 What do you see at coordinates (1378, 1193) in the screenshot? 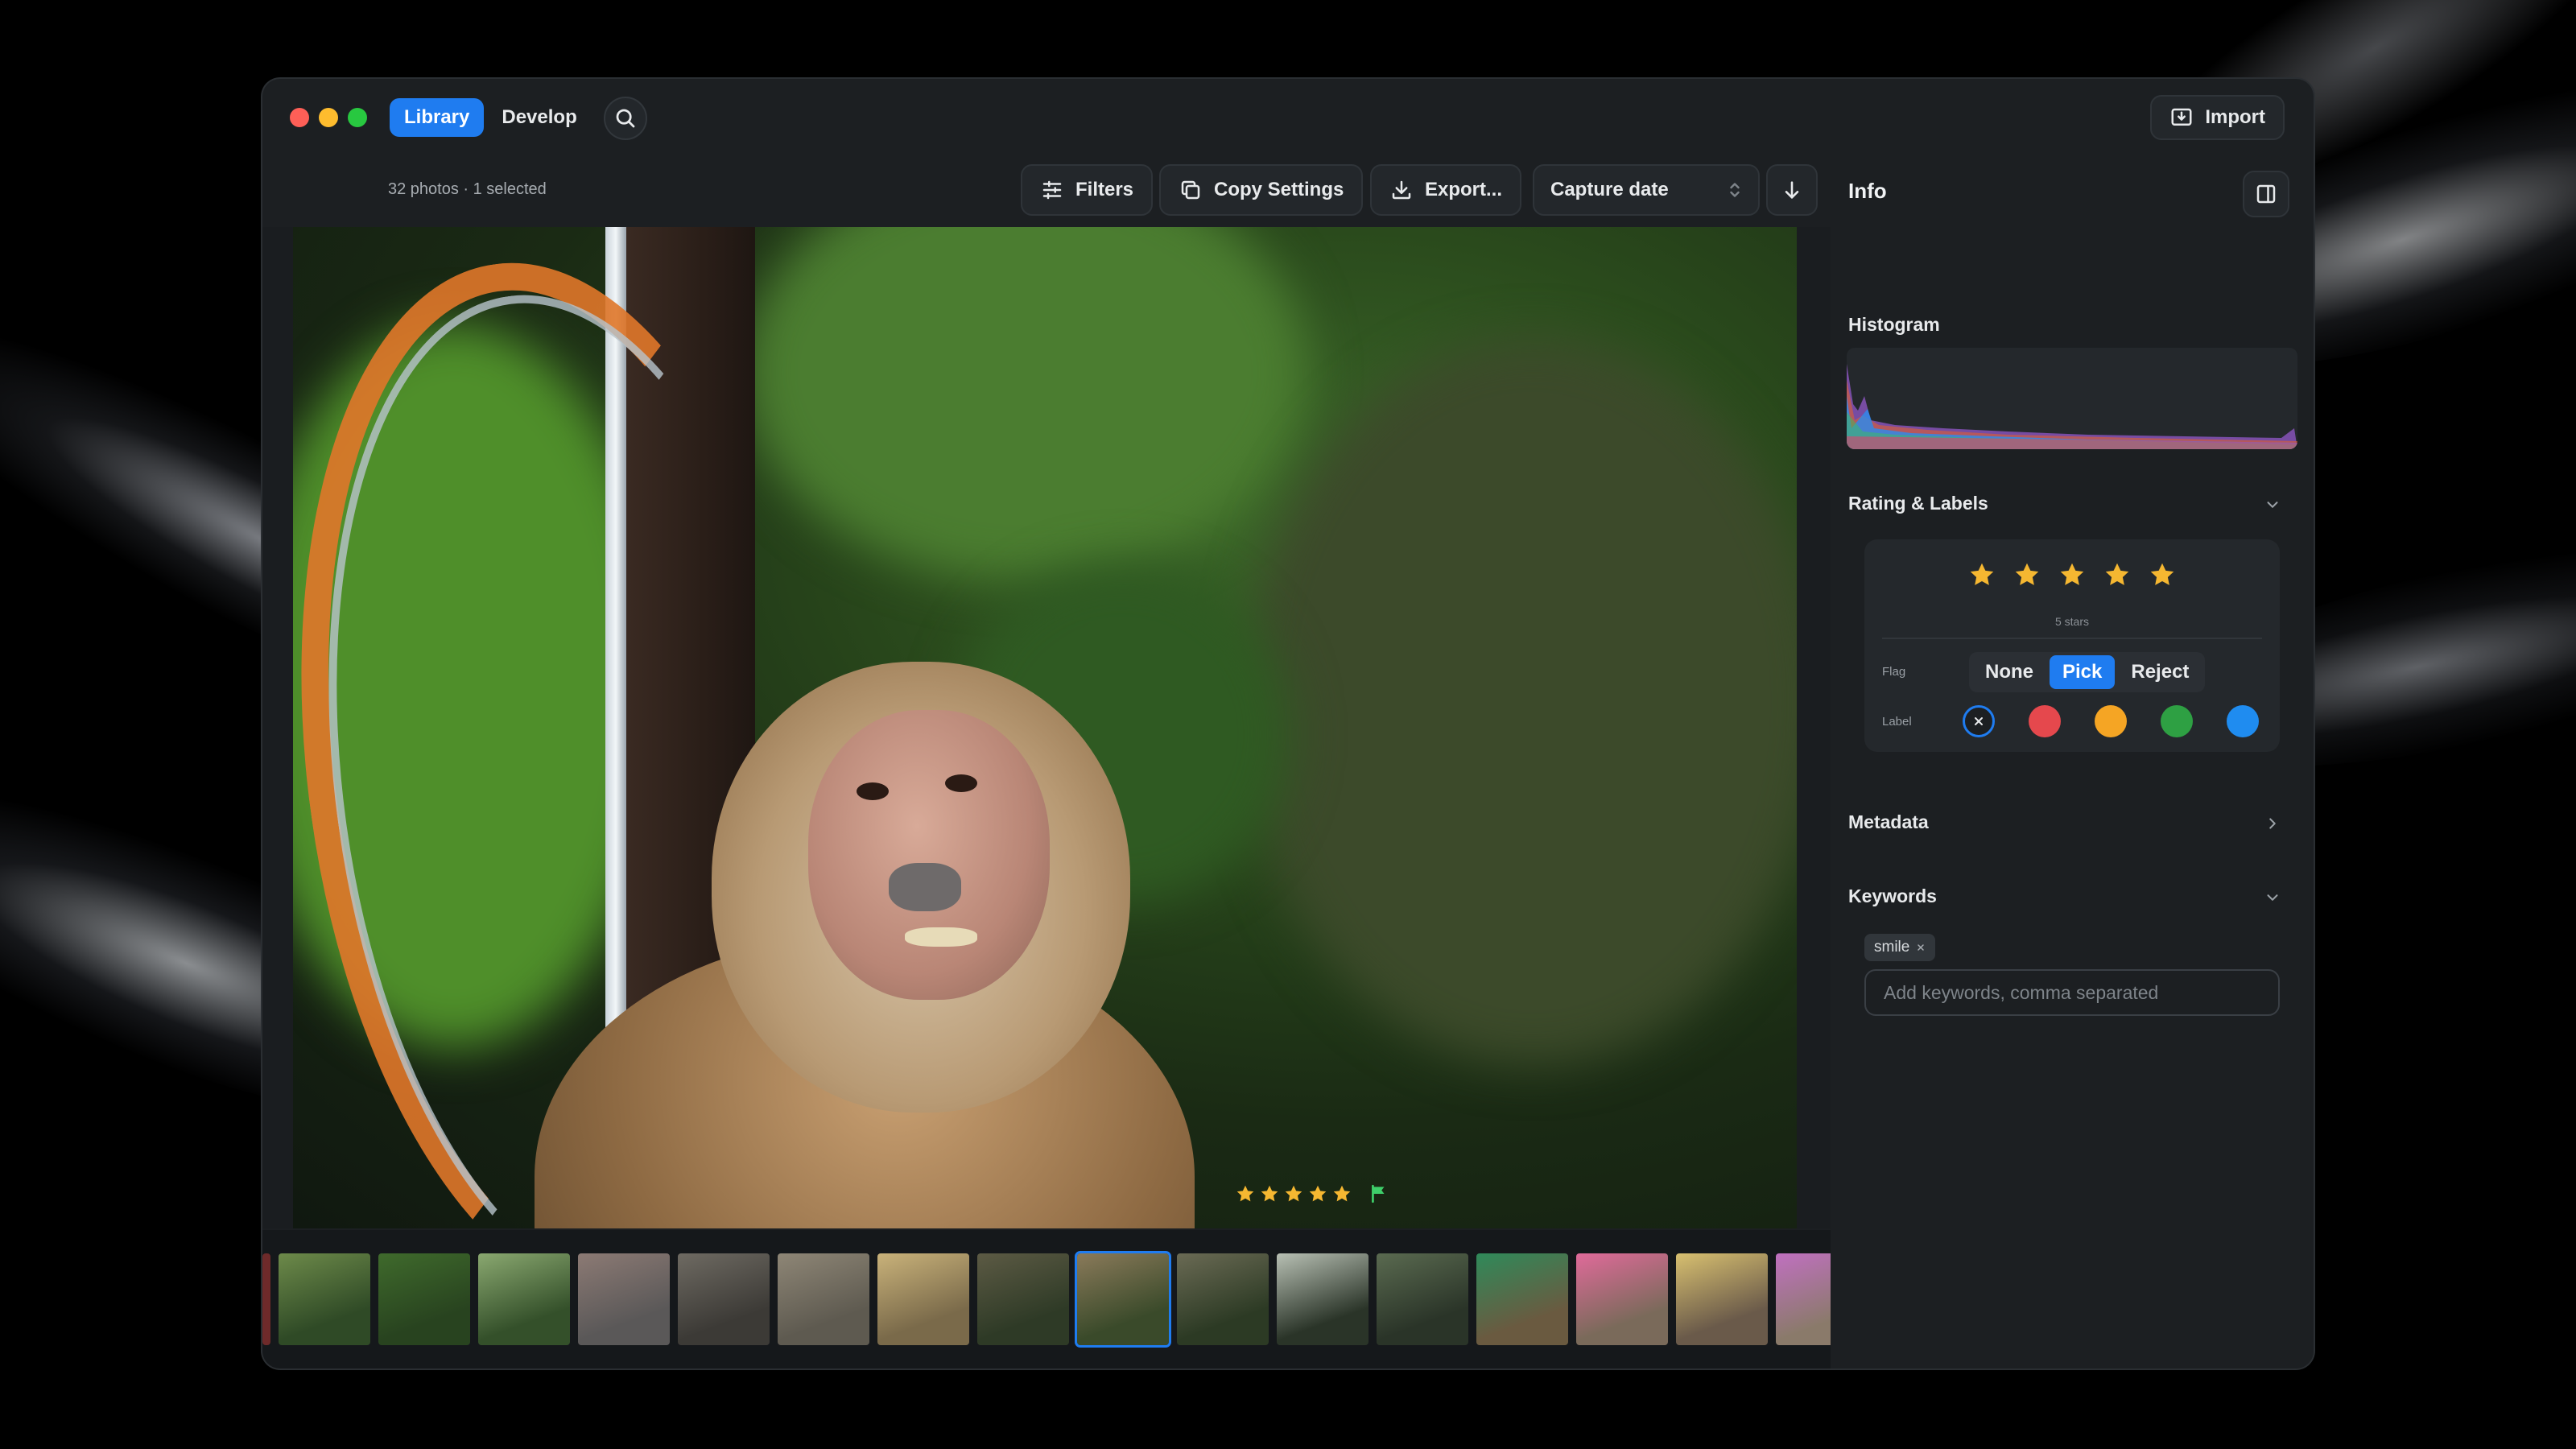
I see `flag-icon` at bounding box center [1378, 1193].